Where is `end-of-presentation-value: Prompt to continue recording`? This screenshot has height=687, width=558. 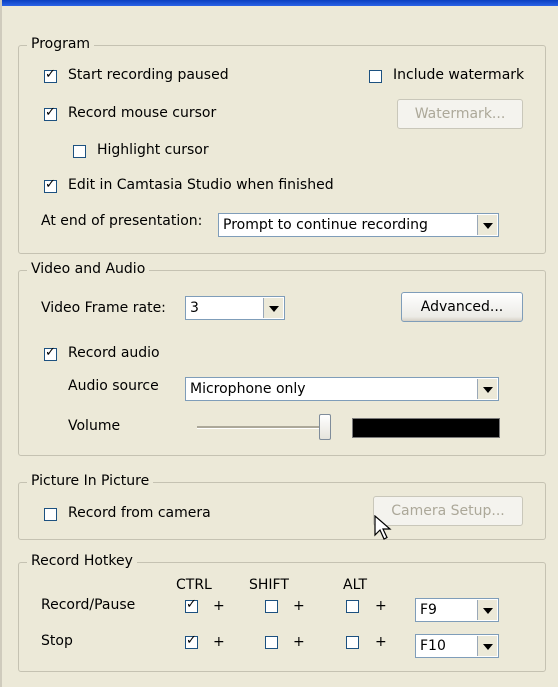
end-of-presentation-value: Prompt to continue recording is located at coordinates (325, 225).